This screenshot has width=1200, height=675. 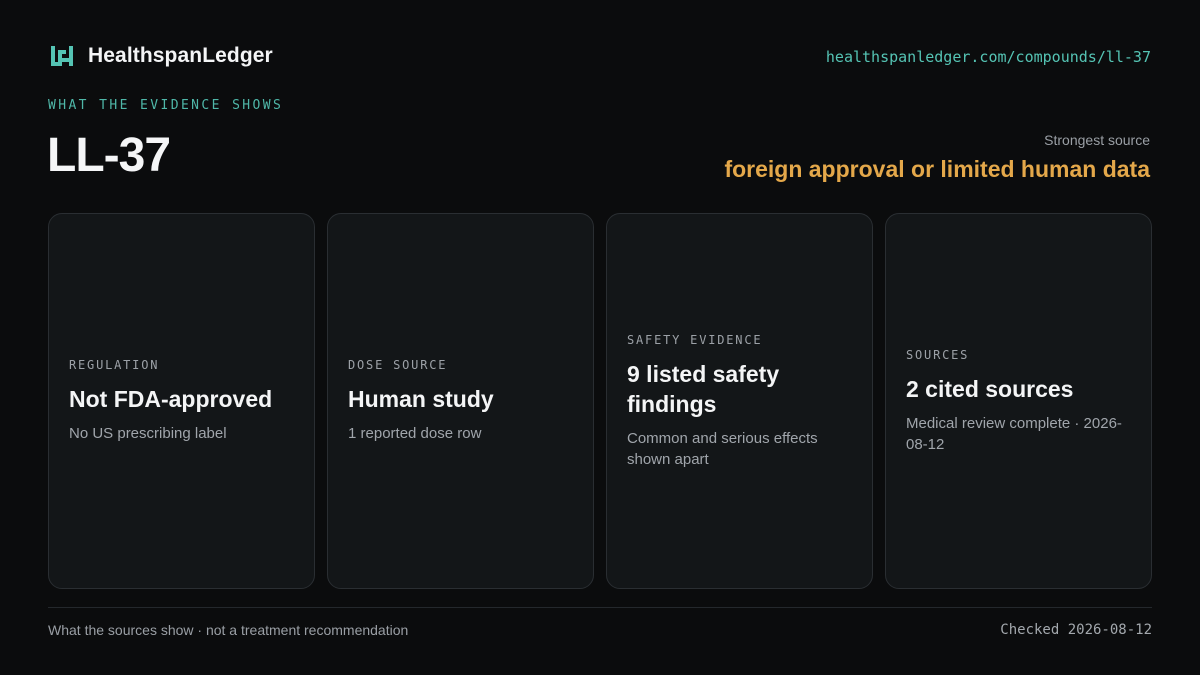 What do you see at coordinates (600, 607) in the screenshot?
I see `footer-divider` at bounding box center [600, 607].